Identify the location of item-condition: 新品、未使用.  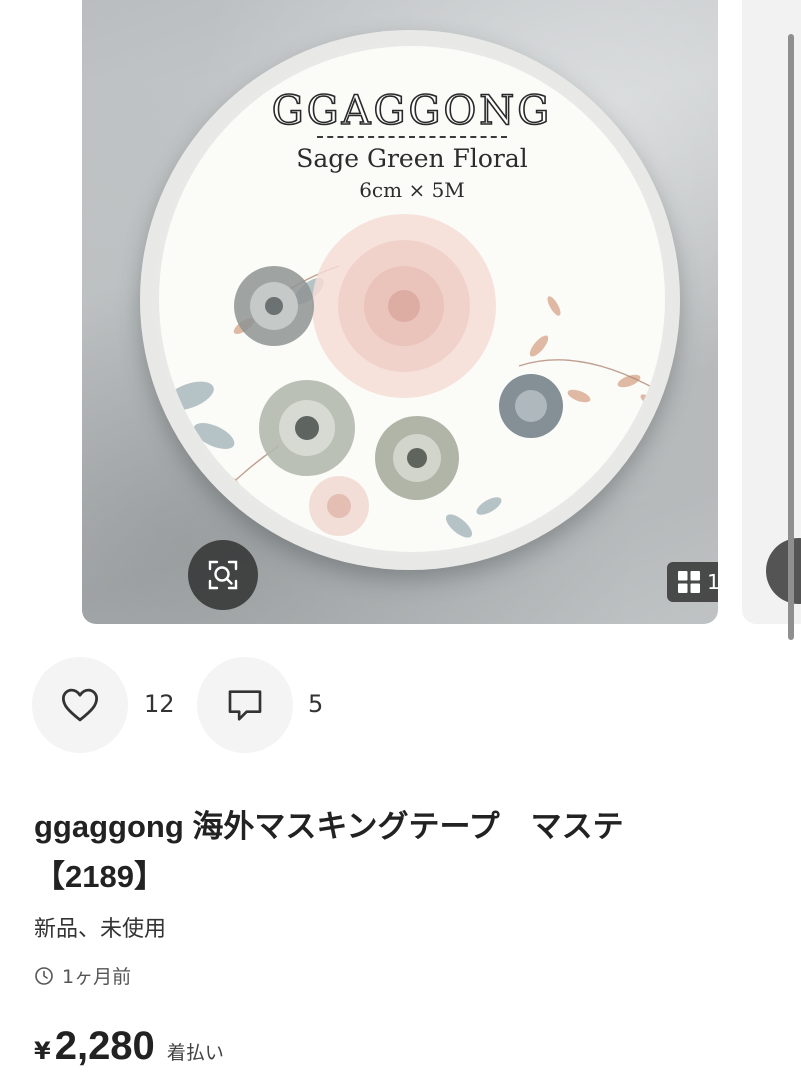
(100, 929).